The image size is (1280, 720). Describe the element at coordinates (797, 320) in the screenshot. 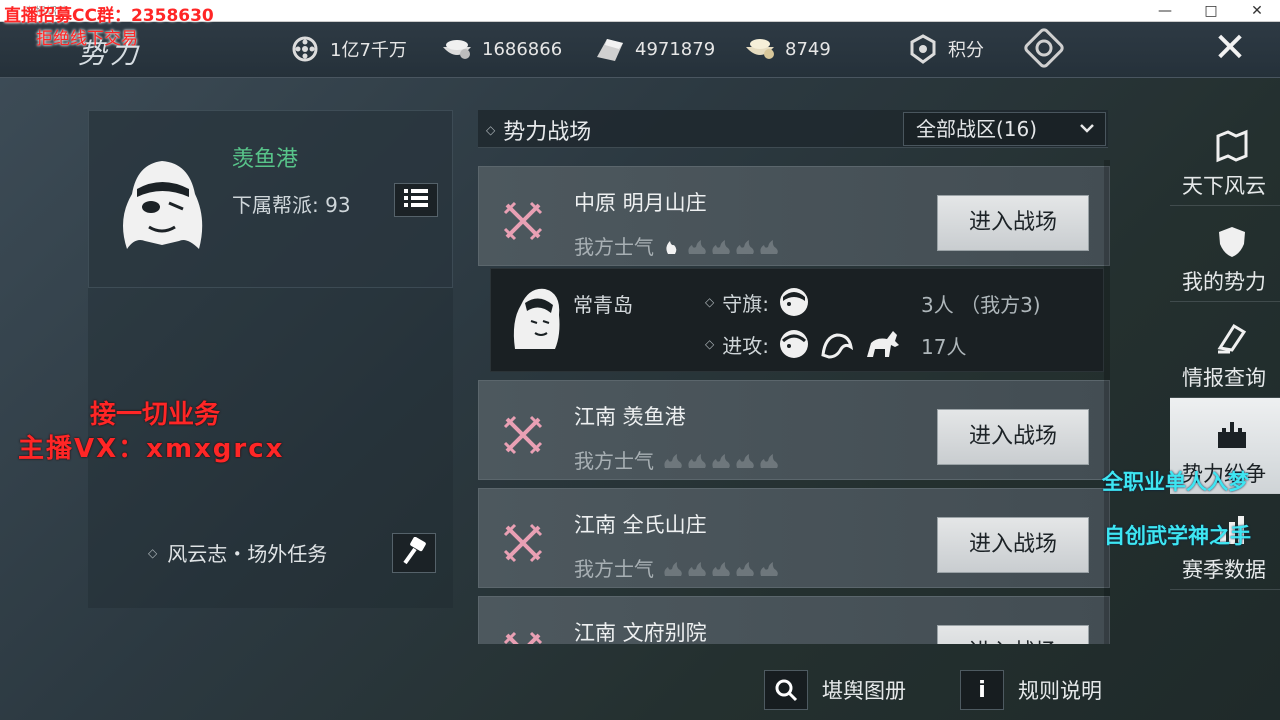

I see `battlefield-detail: 常青岛 ◇ 守旗: 3人 （我方3) ◇ 进攻: 17人` at that location.